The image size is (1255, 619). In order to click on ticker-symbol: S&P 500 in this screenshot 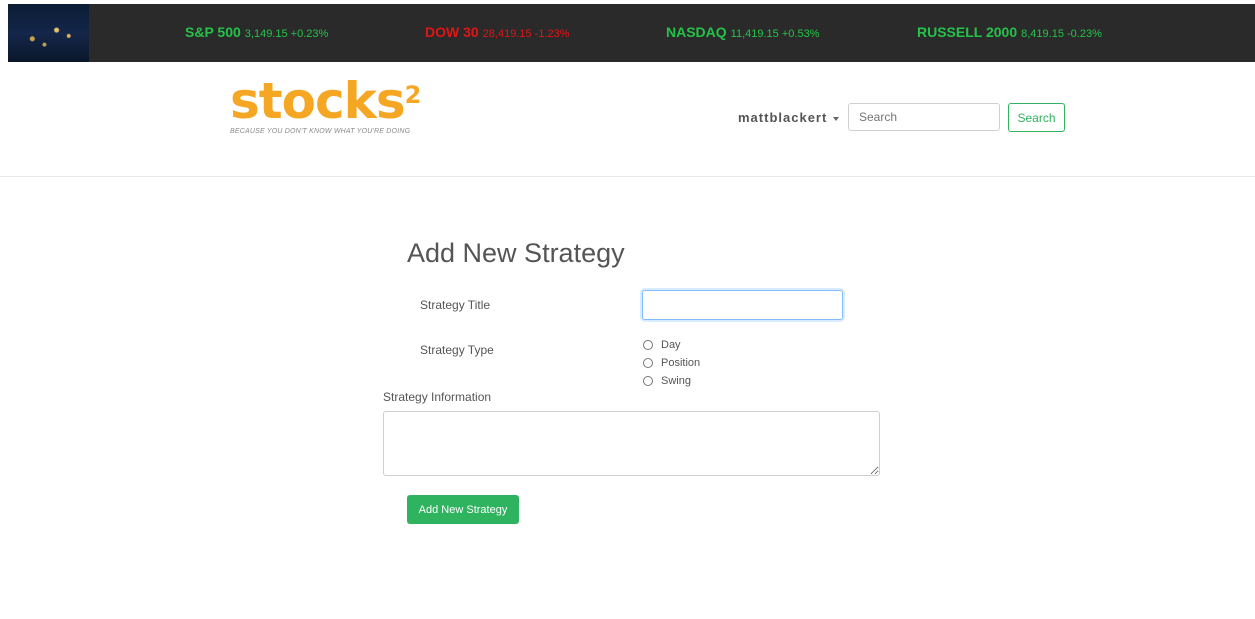, I will do `click(213, 32)`.